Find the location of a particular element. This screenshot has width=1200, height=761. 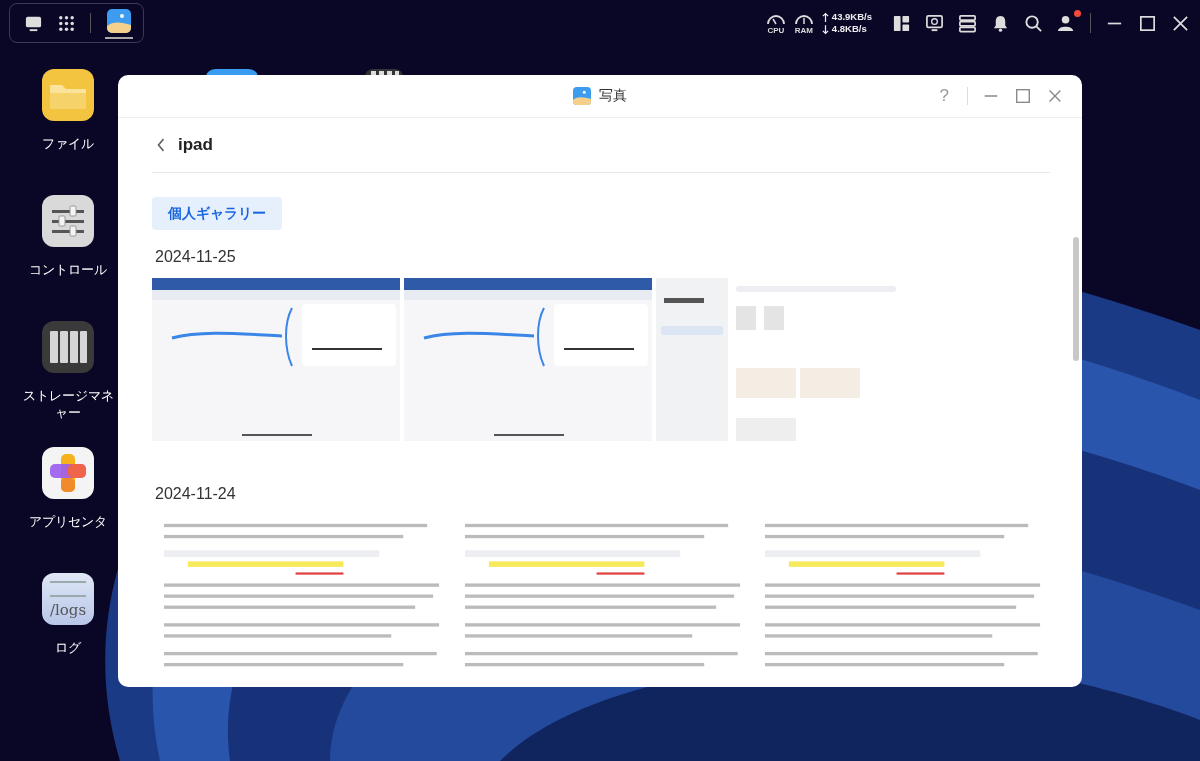

ram-label: RAM is located at coordinates (803, 30).